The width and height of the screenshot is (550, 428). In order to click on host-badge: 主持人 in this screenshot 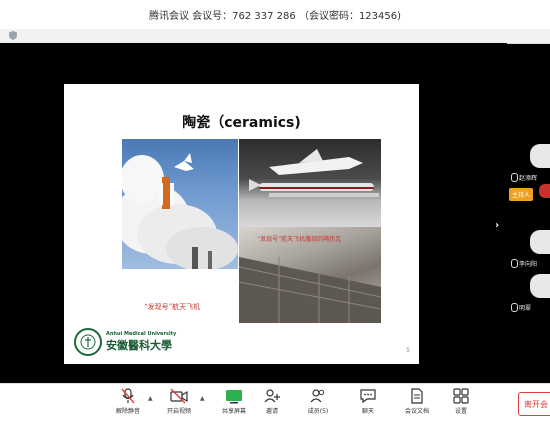, I will do `click(521, 194)`.